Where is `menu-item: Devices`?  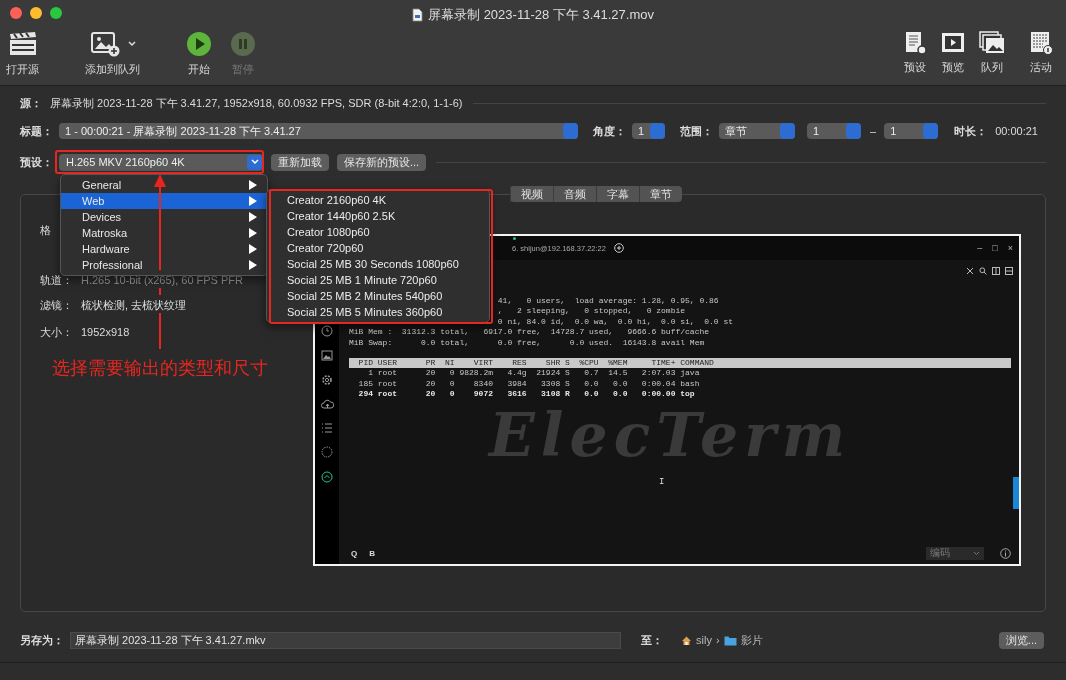 menu-item: Devices is located at coordinates (164, 217).